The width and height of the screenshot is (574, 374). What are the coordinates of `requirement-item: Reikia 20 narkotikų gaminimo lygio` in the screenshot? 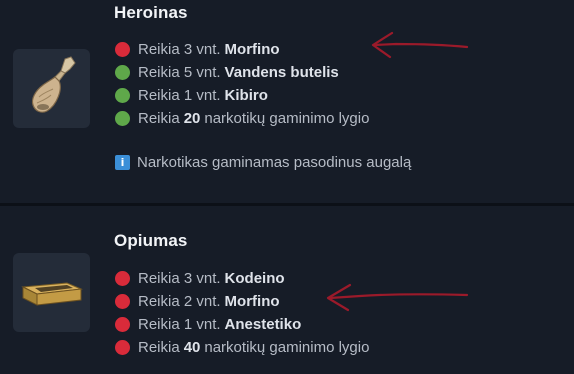 It's located at (242, 118).